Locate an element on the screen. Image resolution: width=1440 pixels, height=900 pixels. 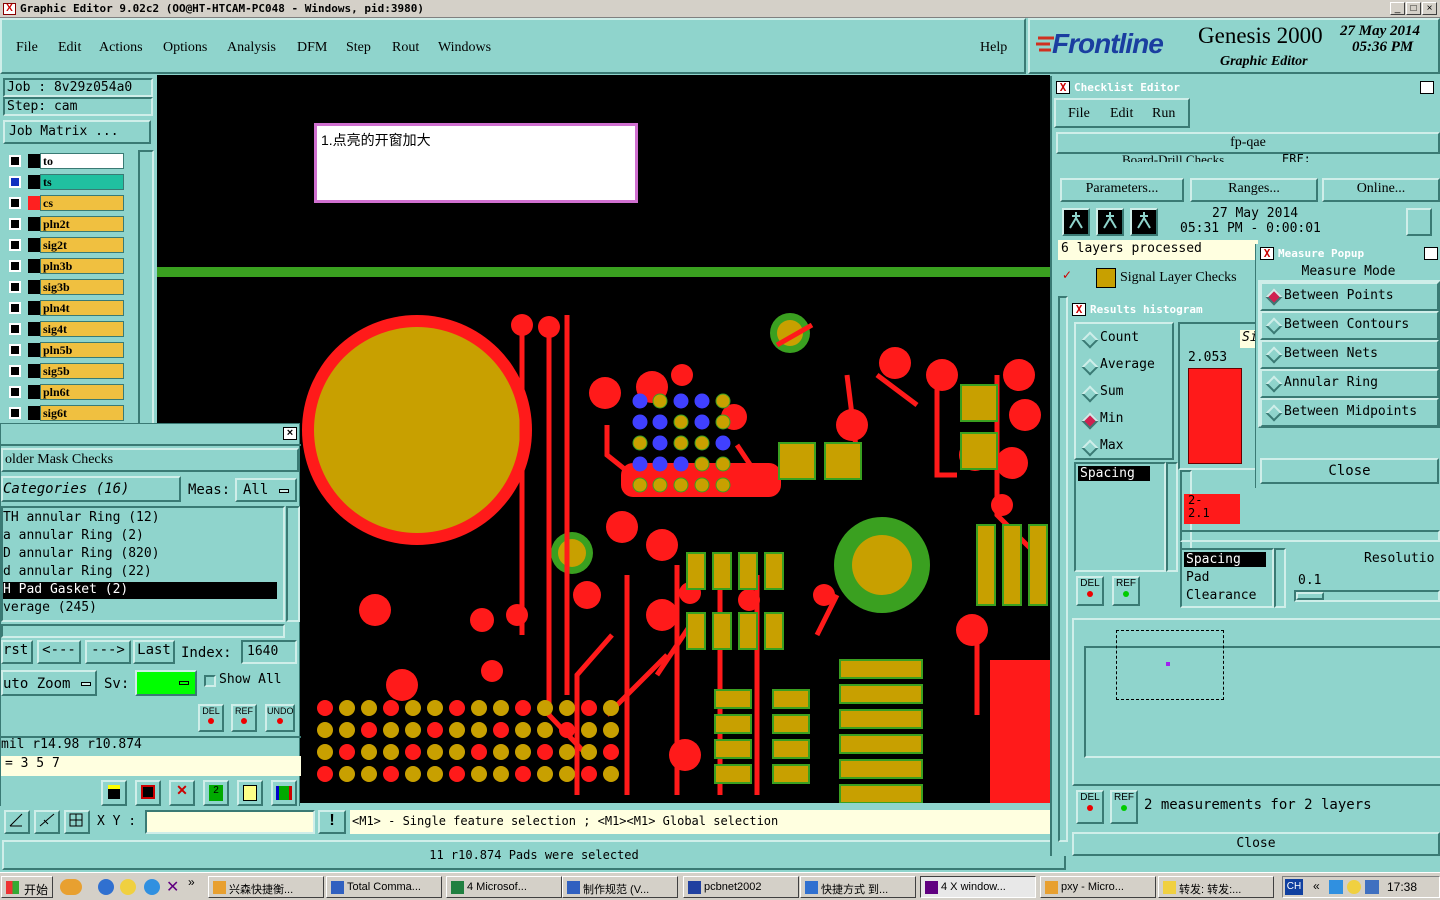
run-icon is located at coordinates (1076, 222).